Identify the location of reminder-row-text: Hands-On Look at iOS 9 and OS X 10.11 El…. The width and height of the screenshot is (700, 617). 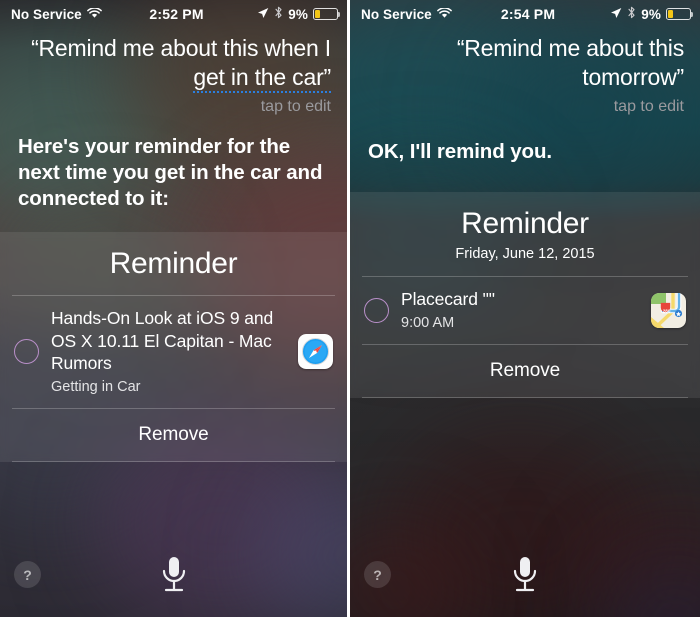
(168, 352).